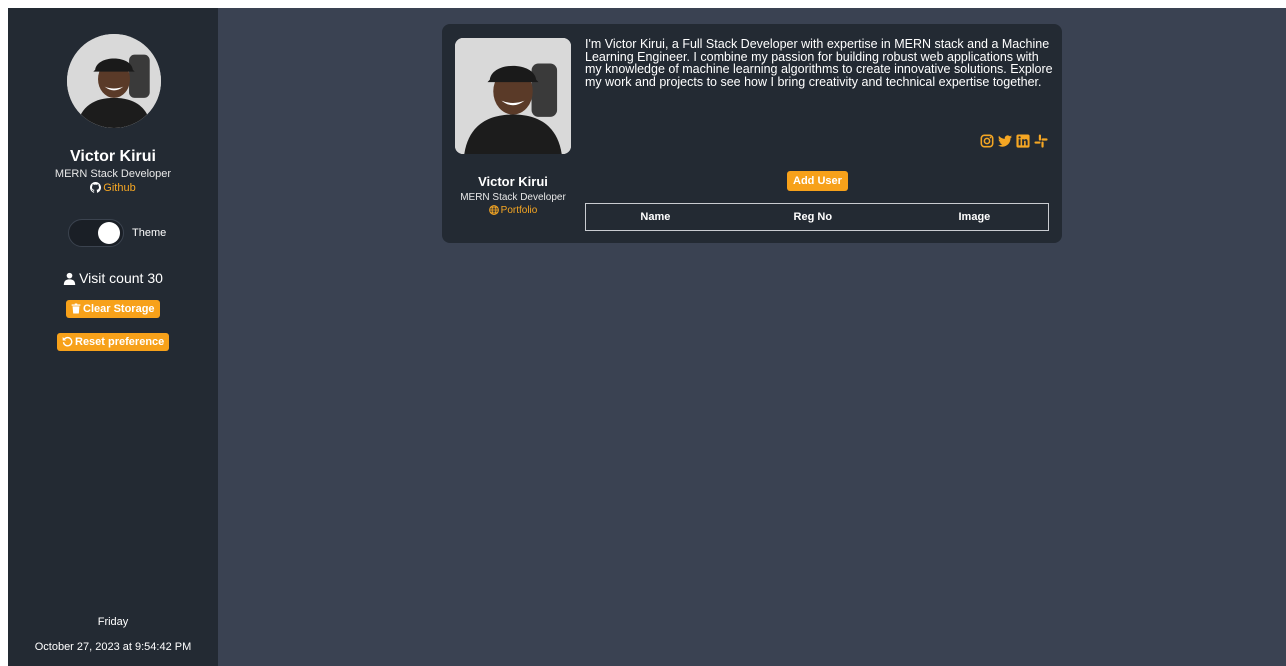  What do you see at coordinates (69, 278) in the screenshot?
I see `user-icon` at bounding box center [69, 278].